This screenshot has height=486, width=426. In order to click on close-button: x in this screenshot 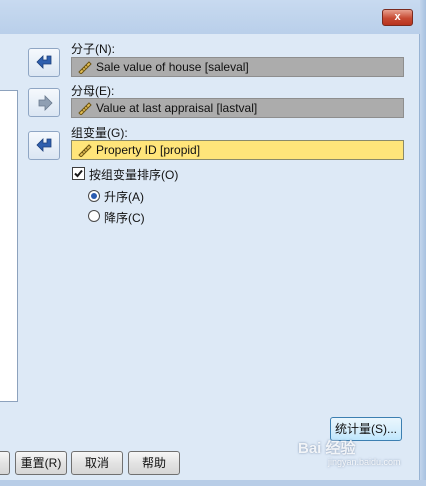, I will do `click(397, 17)`.